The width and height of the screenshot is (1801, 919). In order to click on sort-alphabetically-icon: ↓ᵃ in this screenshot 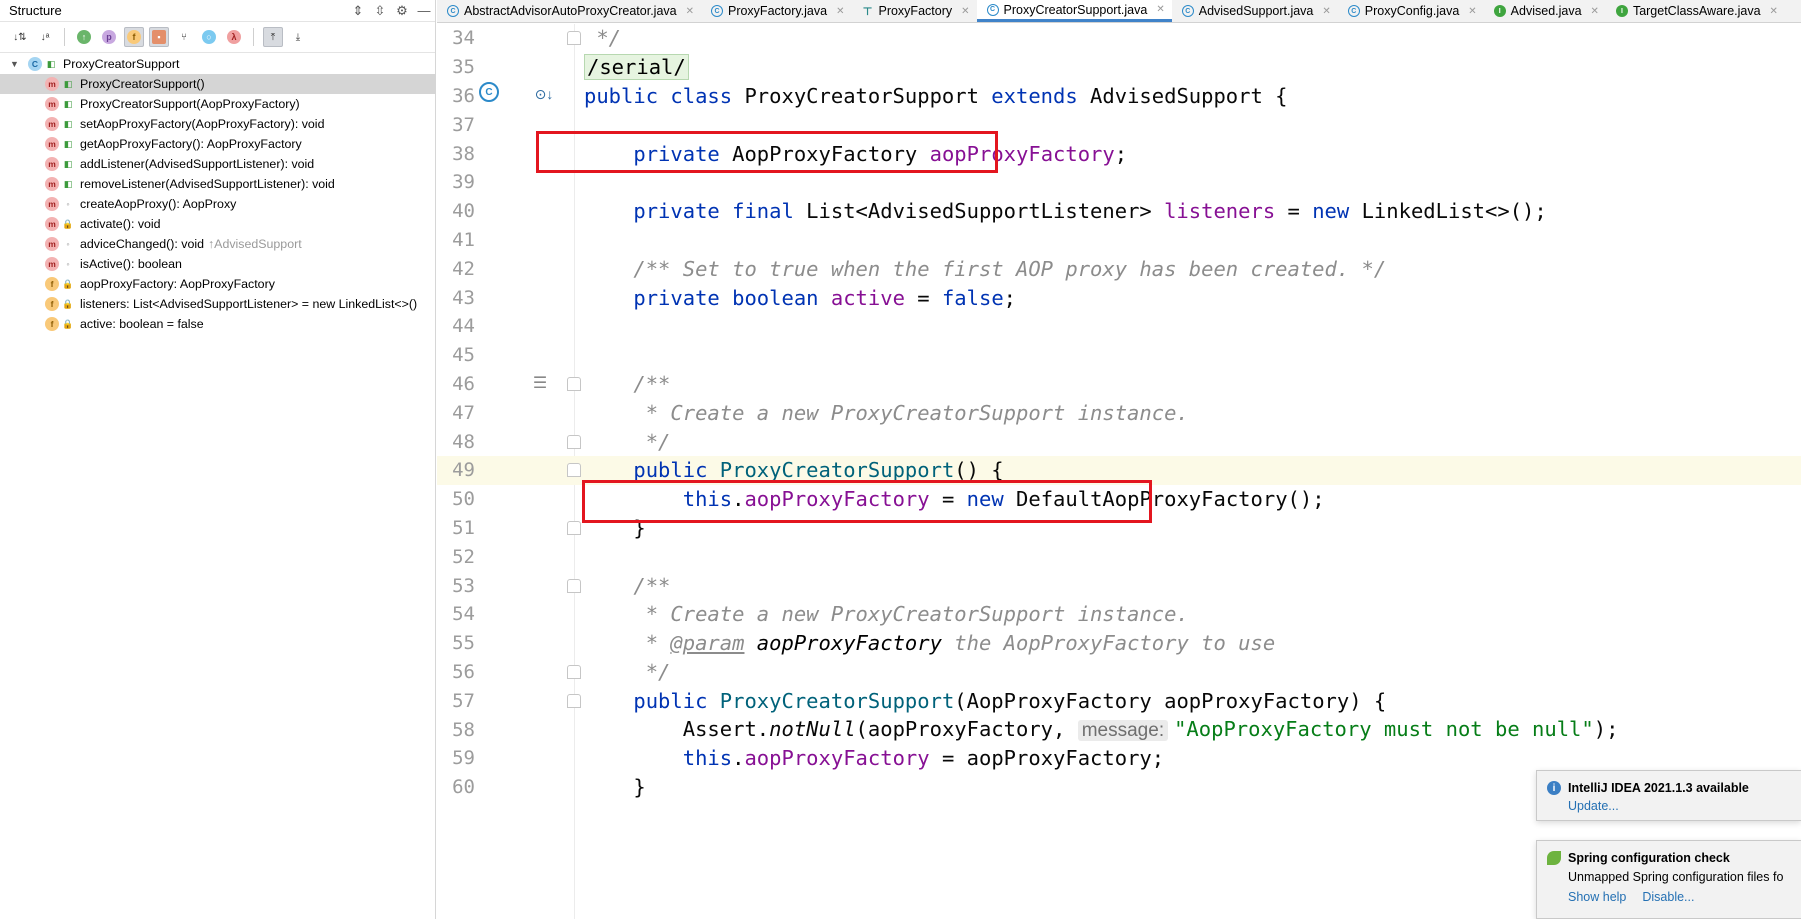, I will do `click(45, 37)`.